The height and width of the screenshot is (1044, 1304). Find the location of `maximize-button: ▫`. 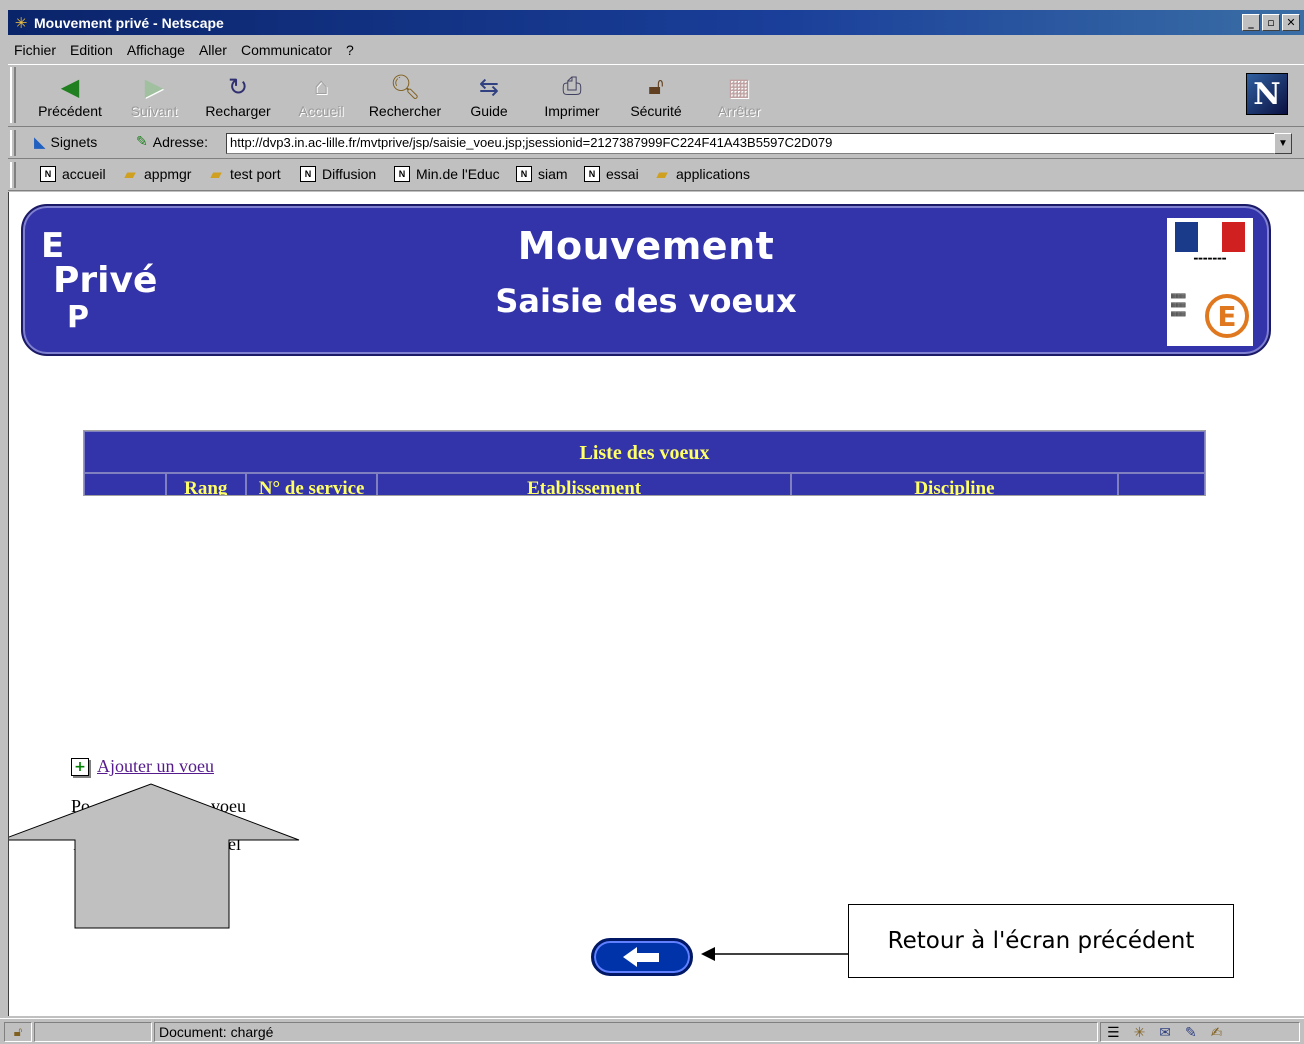

maximize-button: ▫ is located at coordinates (1271, 22).